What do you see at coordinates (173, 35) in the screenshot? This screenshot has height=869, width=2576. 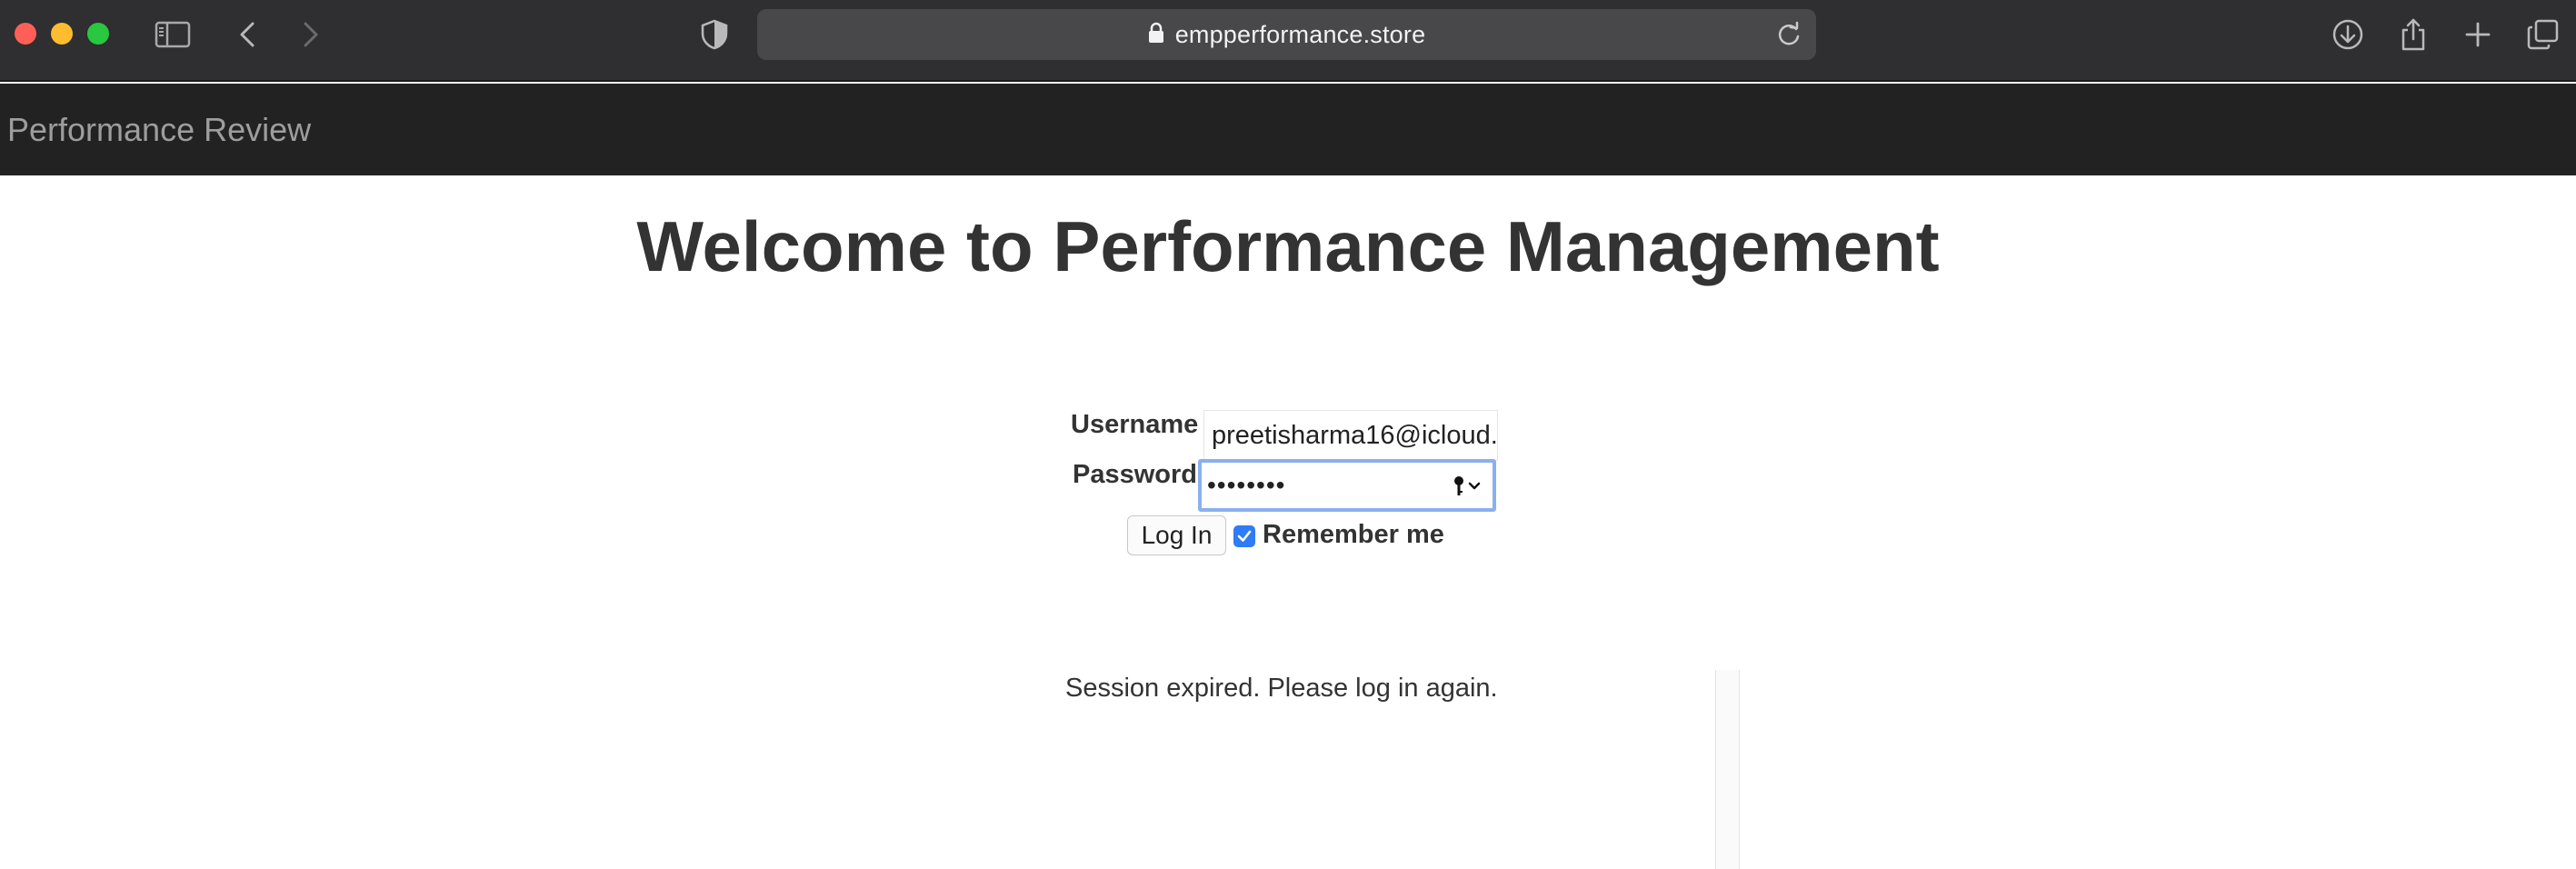 I see `sidebar-icon` at bounding box center [173, 35].